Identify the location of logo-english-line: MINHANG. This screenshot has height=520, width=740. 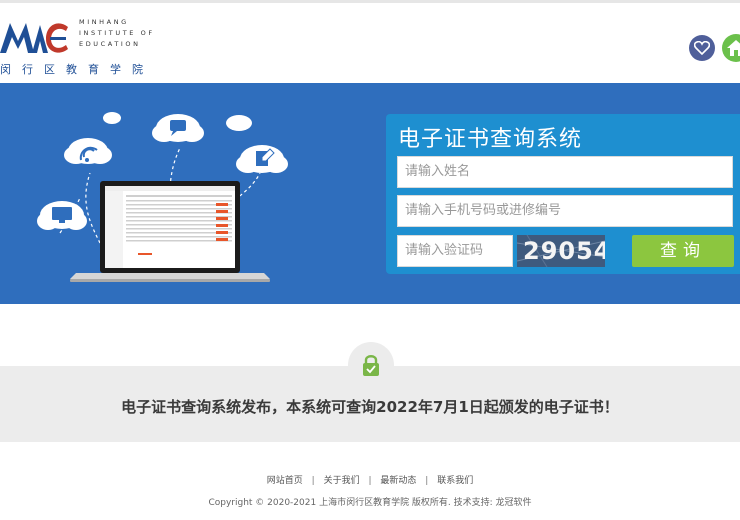
(104, 22).